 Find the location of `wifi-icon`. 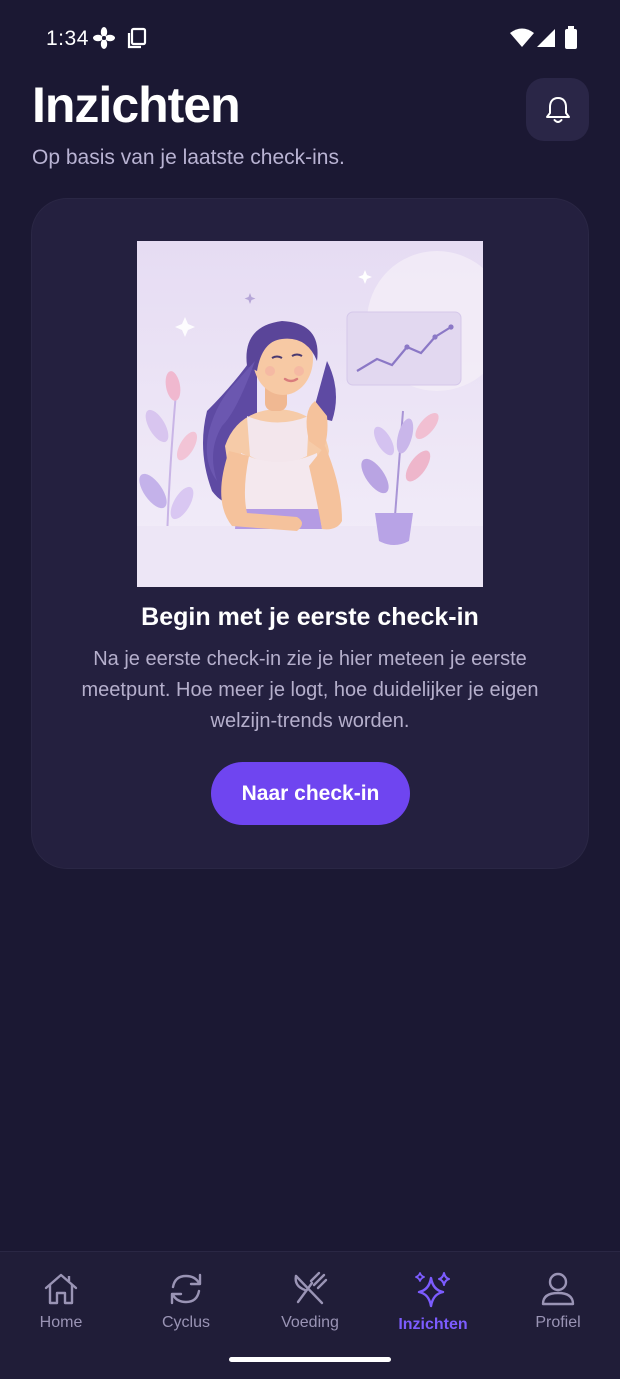

wifi-icon is located at coordinates (522, 40).